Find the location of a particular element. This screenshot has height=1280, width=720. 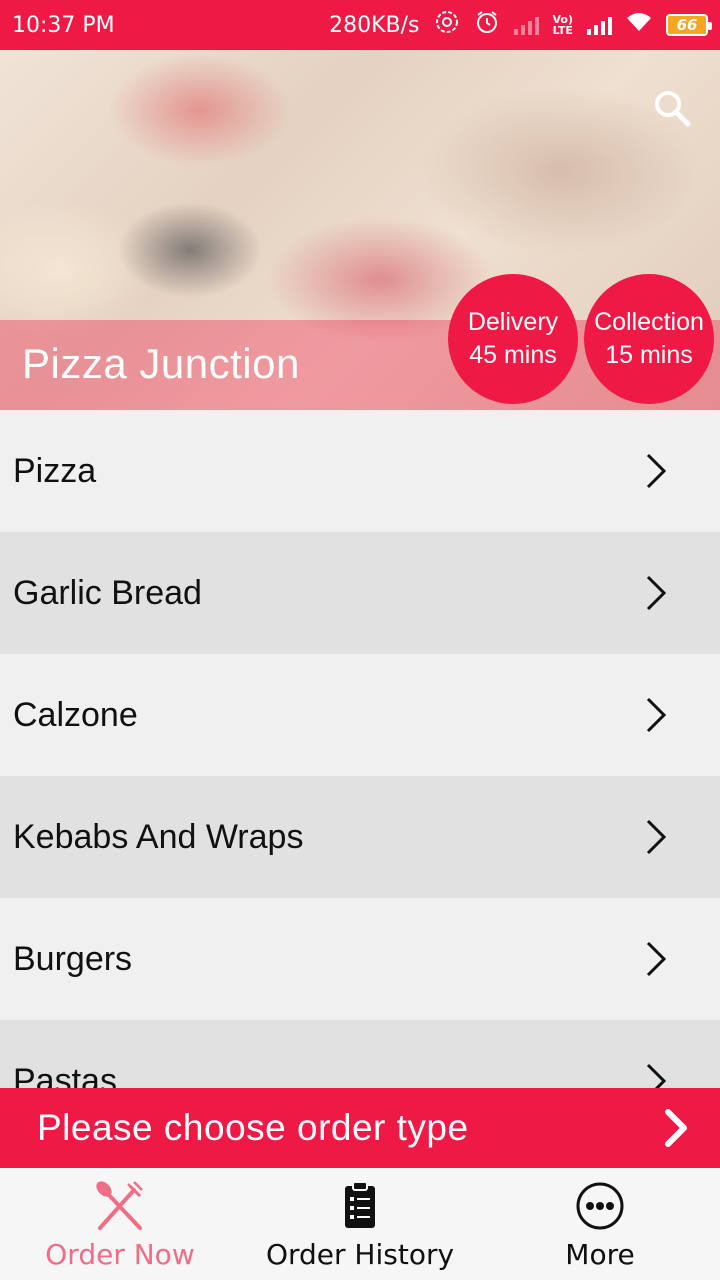

category-label: Garlic Bread is located at coordinates (107, 592).